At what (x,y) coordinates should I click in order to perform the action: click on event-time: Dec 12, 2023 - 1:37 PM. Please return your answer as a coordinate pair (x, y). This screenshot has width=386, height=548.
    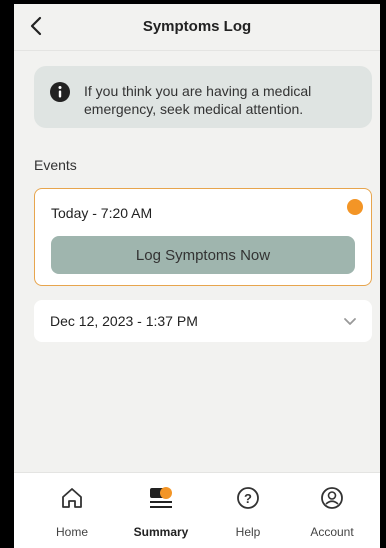
    Looking at the image, I should click on (124, 321).